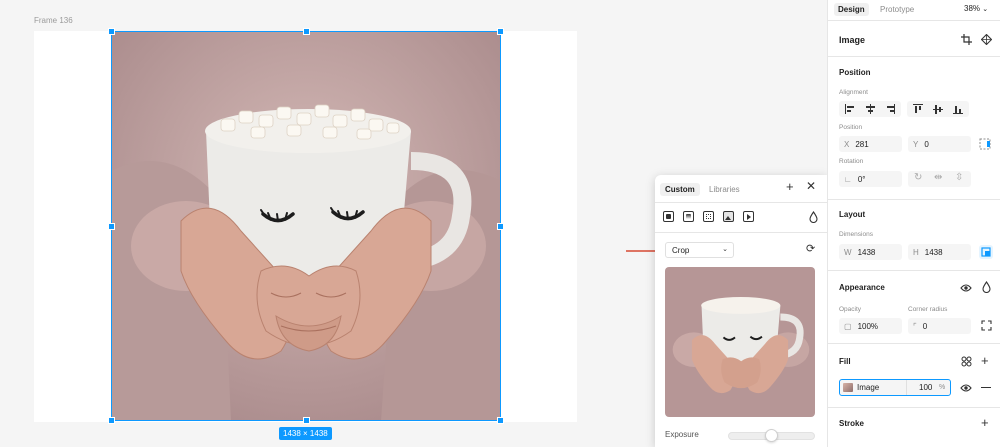 Image resolution: width=1000 pixels, height=447 pixels. I want to click on zoom-level: 38%, so click(972, 8).